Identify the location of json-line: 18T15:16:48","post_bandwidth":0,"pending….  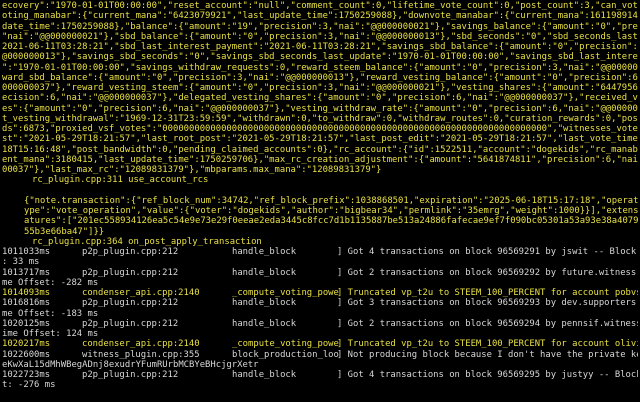
(320, 149).